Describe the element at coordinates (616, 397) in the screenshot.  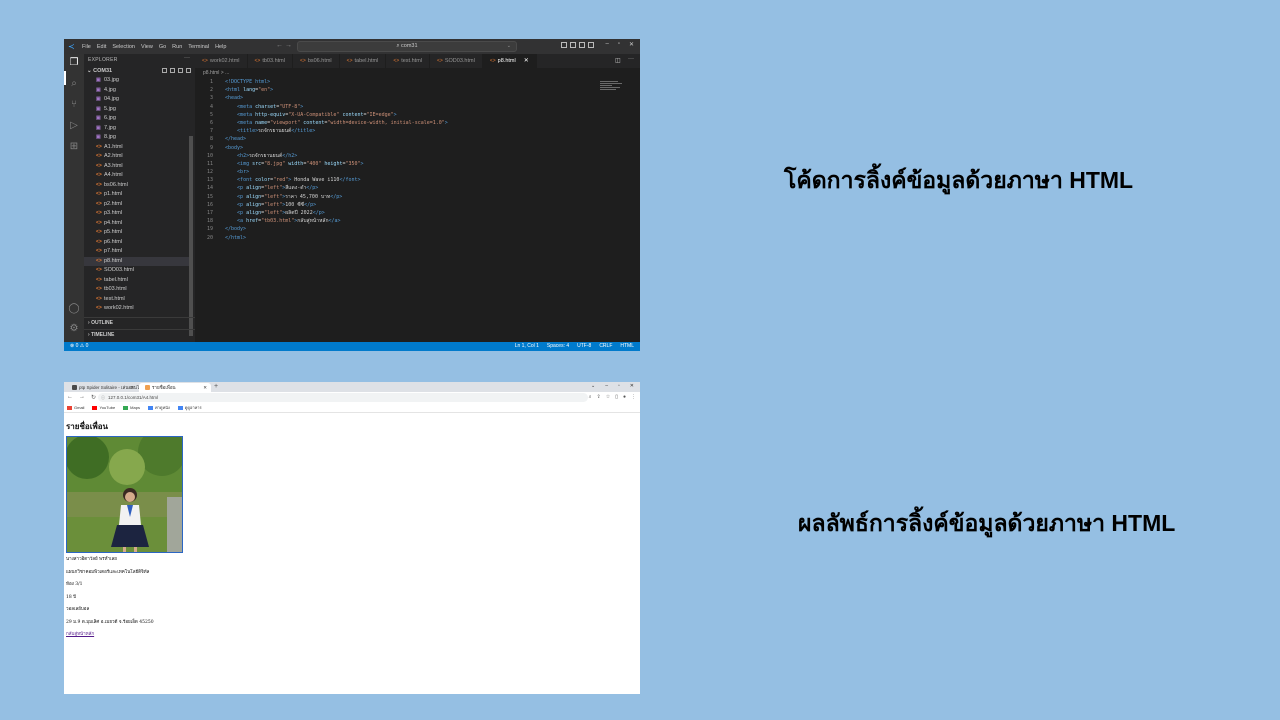
I see `sidepanel-icon: ▯` at that location.